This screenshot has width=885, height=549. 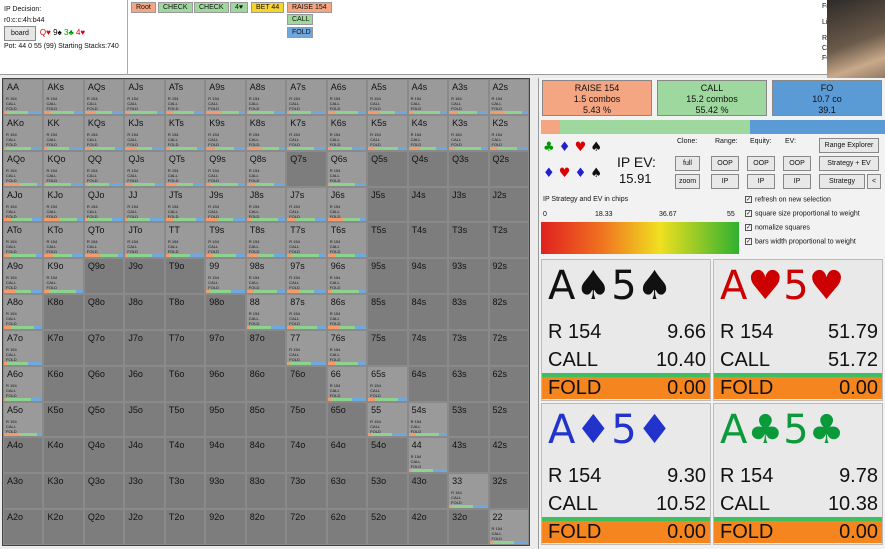 What do you see at coordinates (185, 132) in the screenshot?
I see `hand-cell-KTs: KTs R 154 CALL FOLD` at bounding box center [185, 132].